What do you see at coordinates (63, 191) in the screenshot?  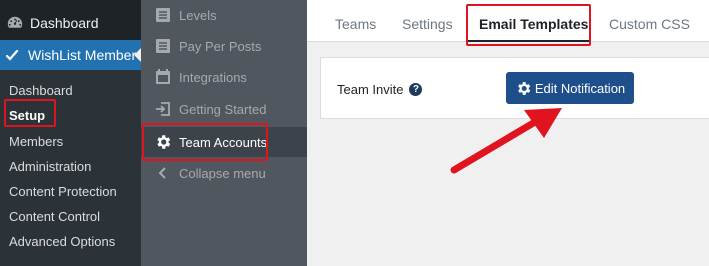 I see `submenu-item-content-protection: Content Protection` at bounding box center [63, 191].